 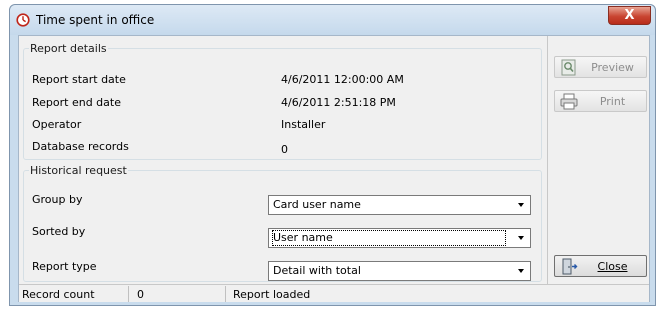 What do you see at coordinates (78, 170) in the screenshot?
I see `historical-request-legend: Historical request` at bounding box center [78, 170].